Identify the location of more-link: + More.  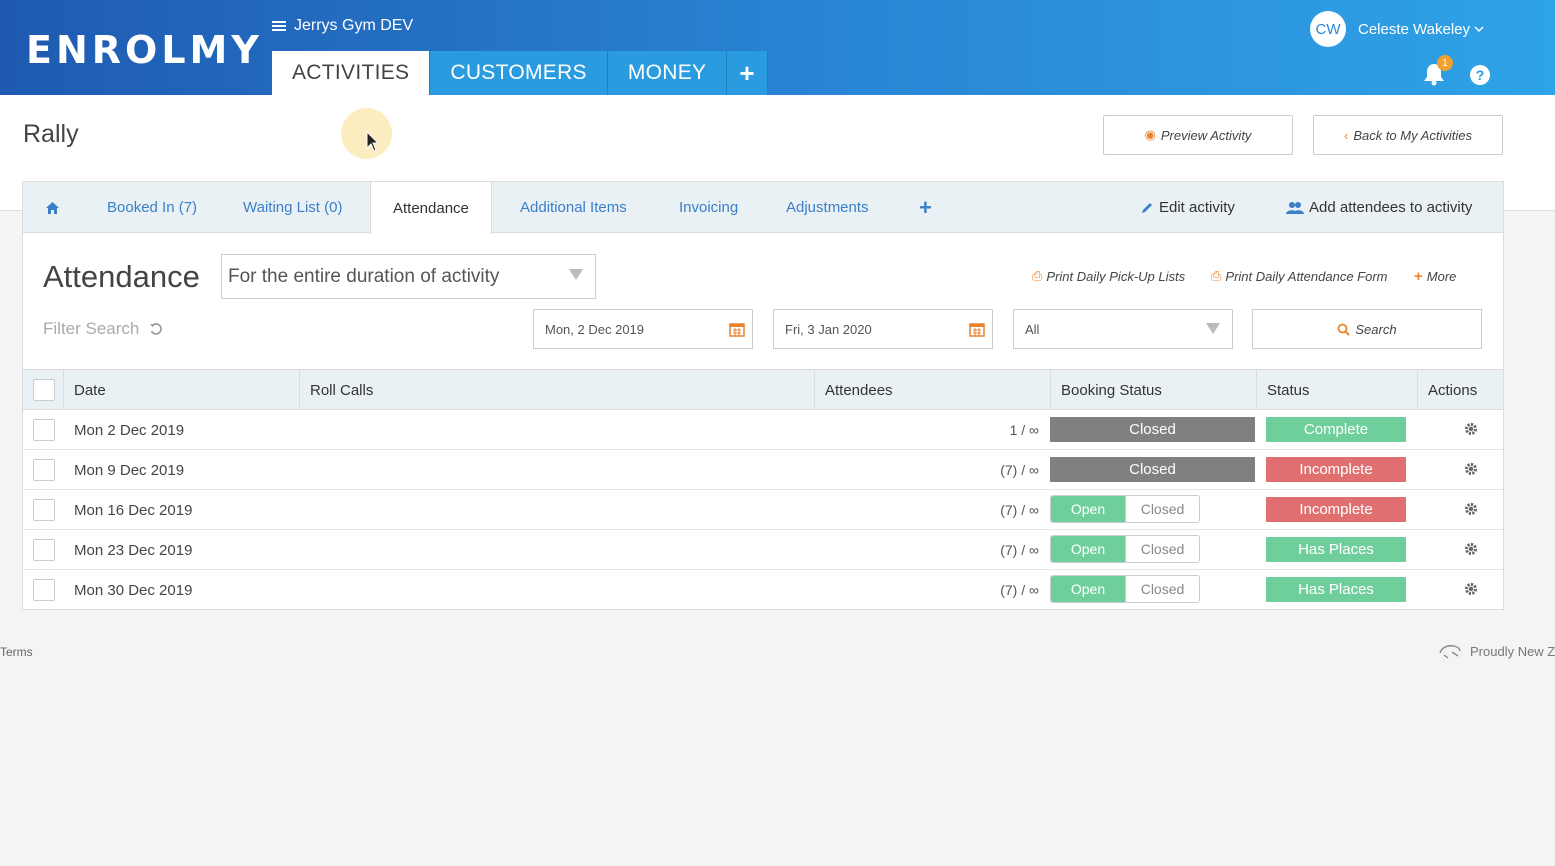
(1435, 276).